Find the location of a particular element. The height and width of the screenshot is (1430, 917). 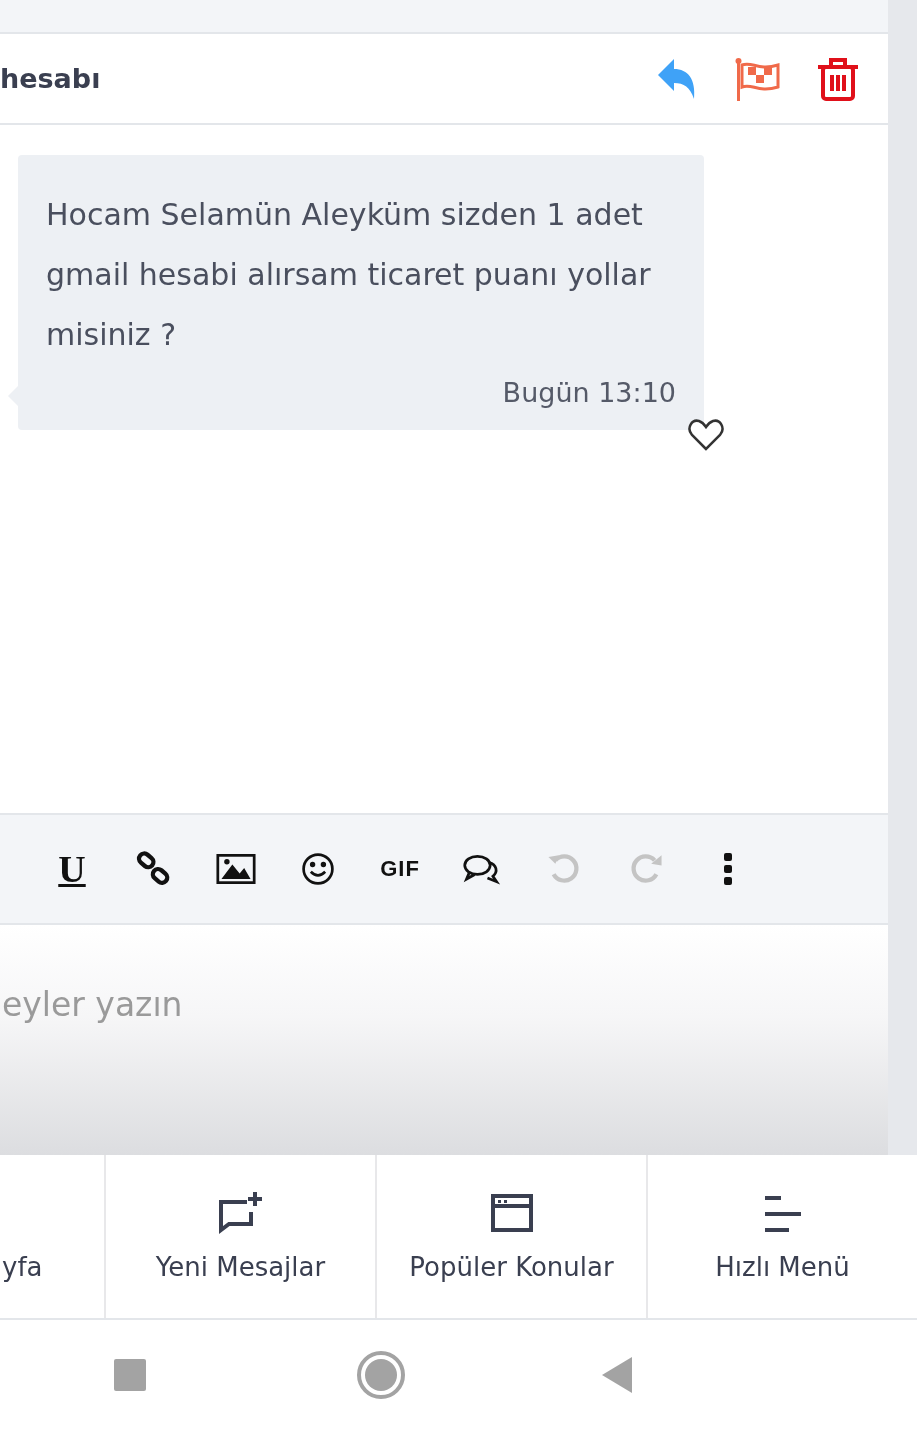

window-icon is located at coordinates (511, 1213).